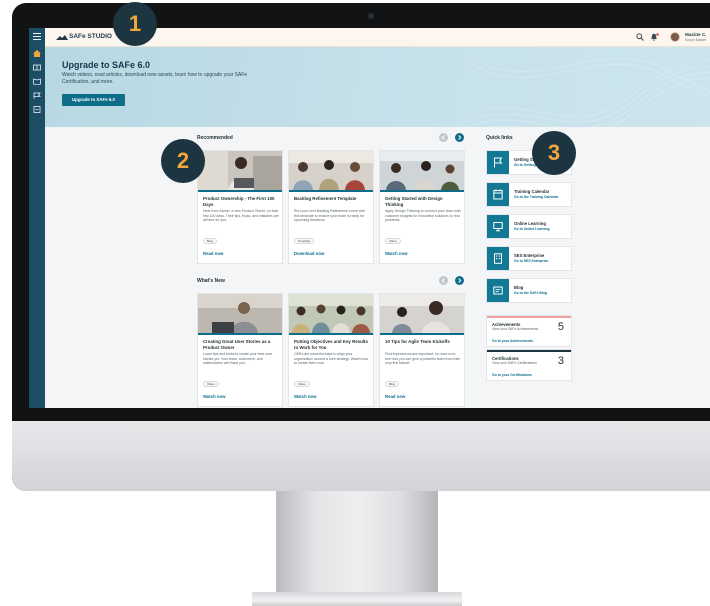  I want to click on achievements-link: Go to your Achievements, so click(512, 341).